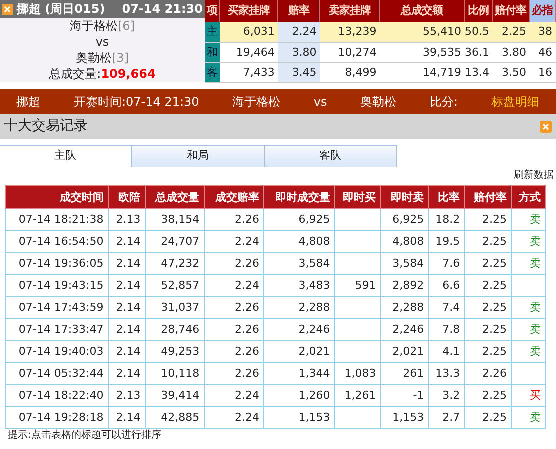  Describe the element at coordinates (180, 351) in the screenshot. I see `table-cell: 49,253` at that location.